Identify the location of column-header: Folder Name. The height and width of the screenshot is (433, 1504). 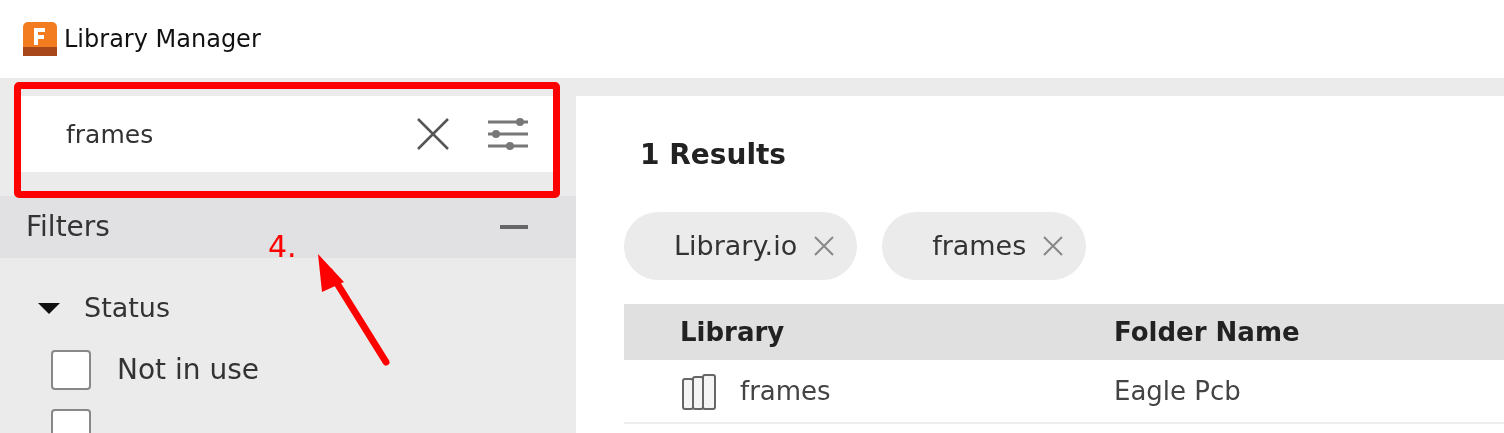
(1207, 331).